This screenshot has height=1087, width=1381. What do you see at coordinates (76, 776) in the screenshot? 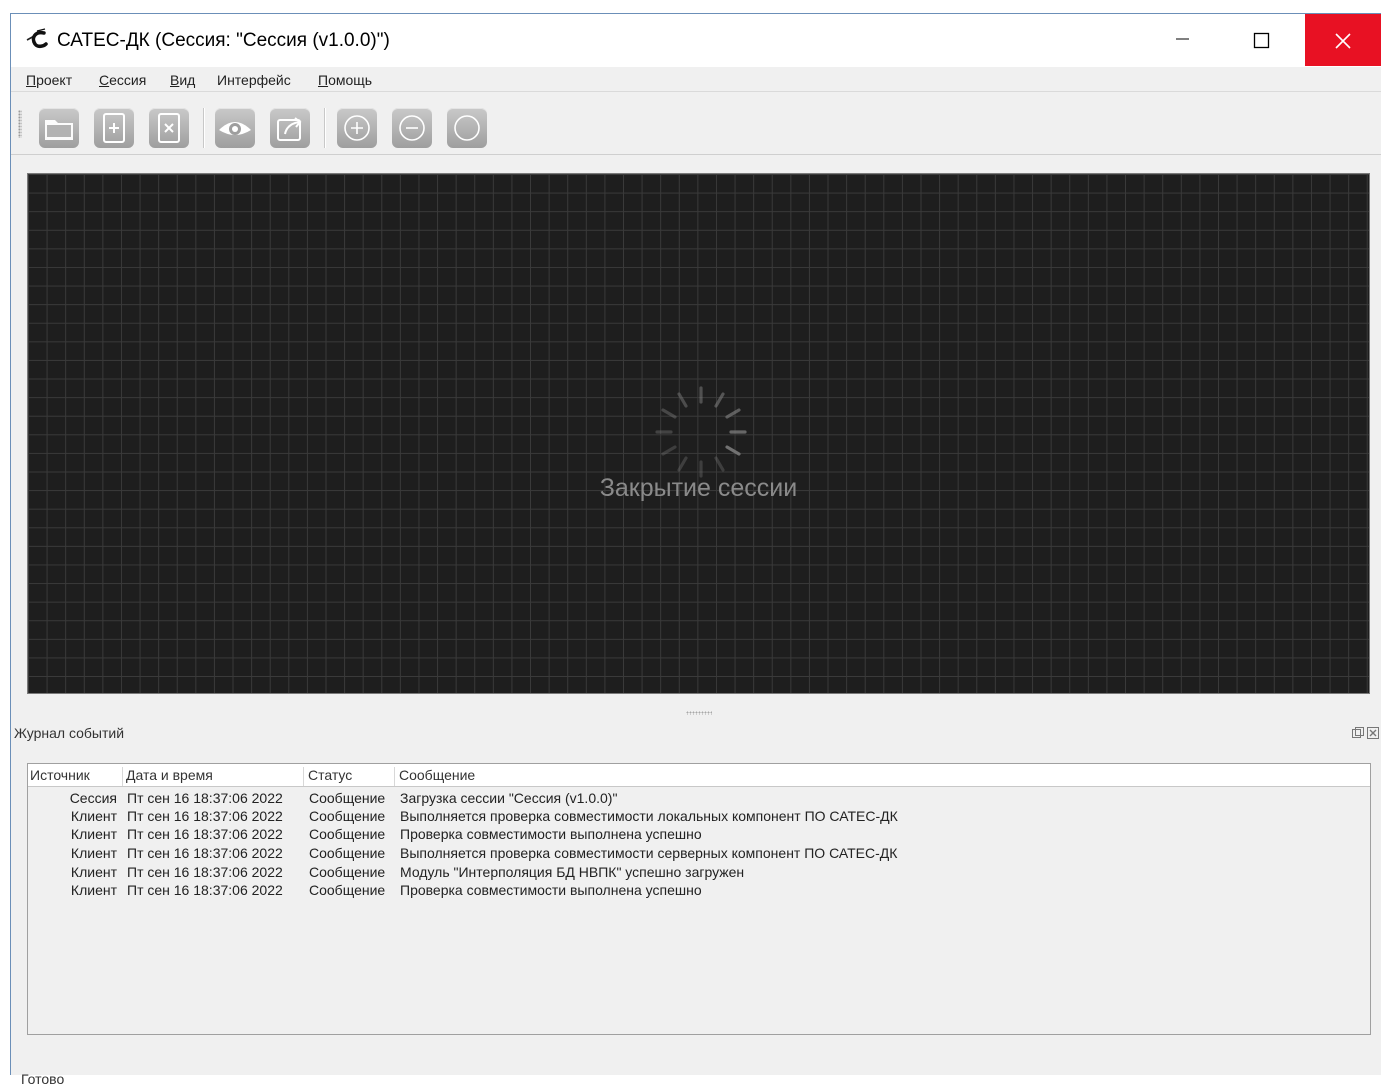
I see `col-header-source: Источник` at bounding box center [76, 776].